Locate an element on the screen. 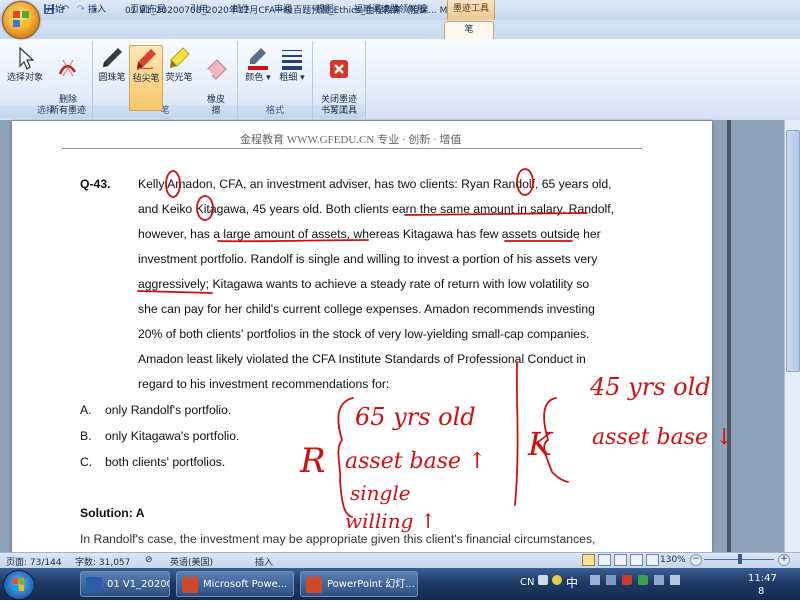  arrow-pointer-icon is located at coordinates (27, 58).